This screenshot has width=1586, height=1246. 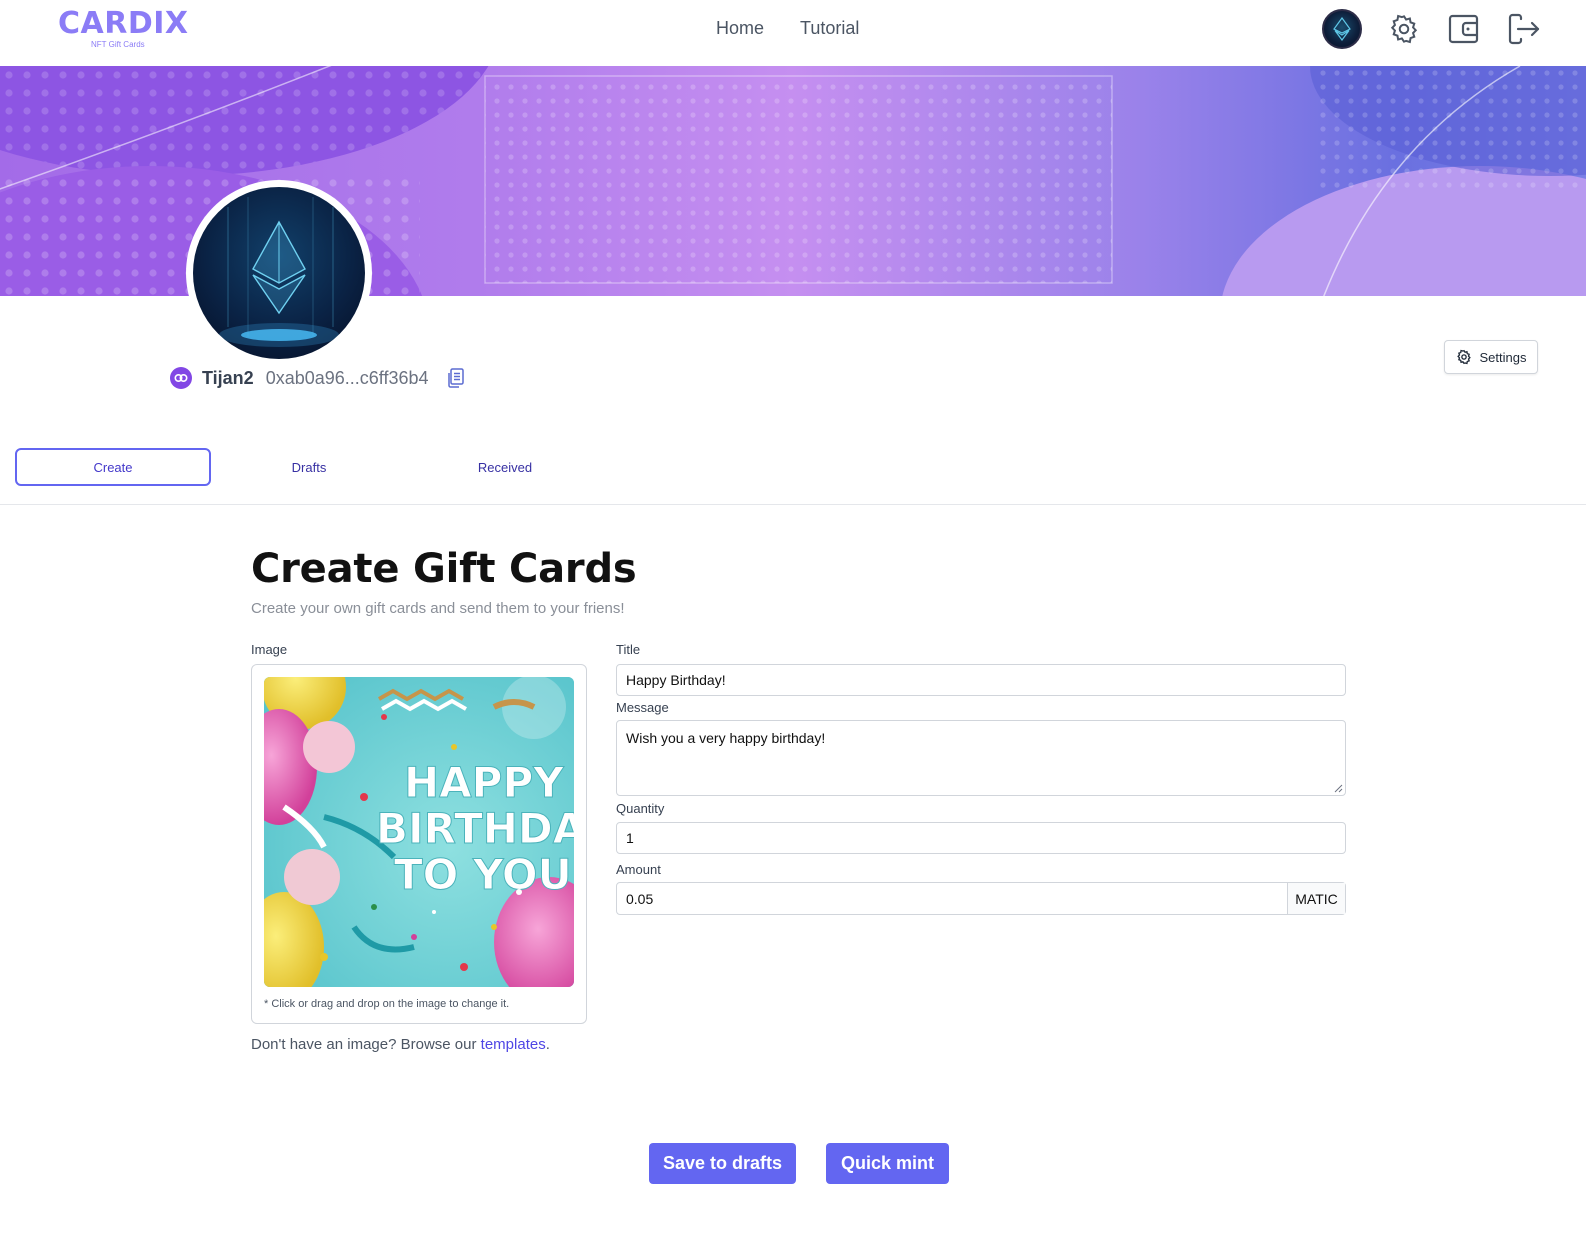 What do you see at coordinates (740, 28) in the screenshot?
I see `nav-home-link: Home` at bounding box center [740, 28].